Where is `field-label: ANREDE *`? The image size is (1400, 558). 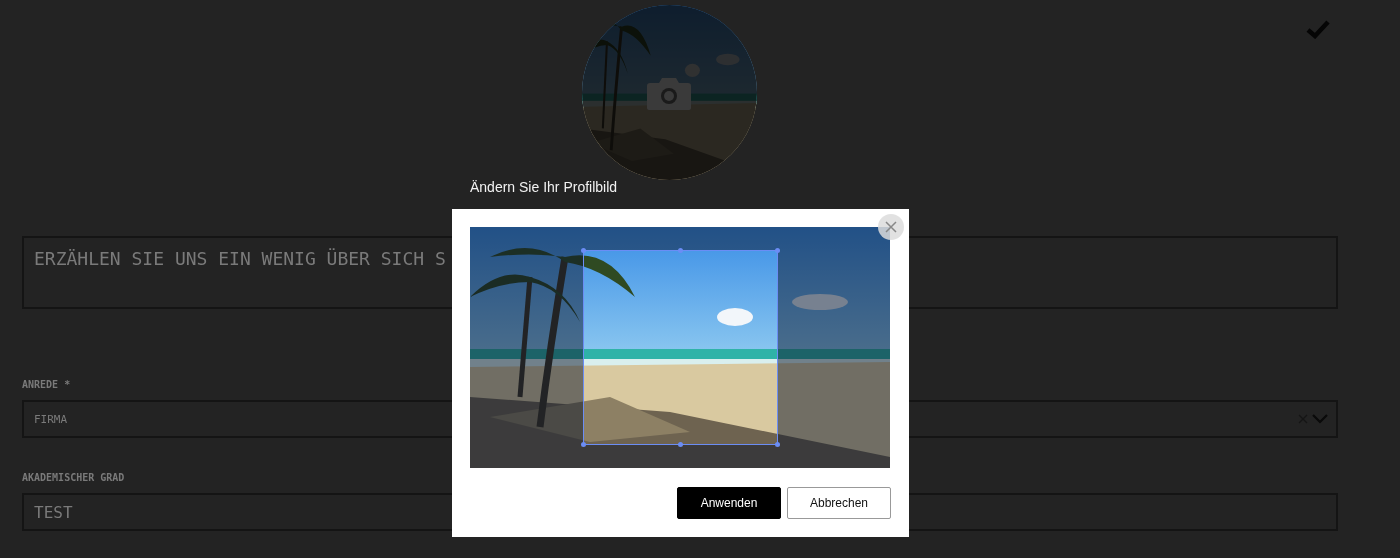
field-label: ANREDE * is located at coordinates (47, 384).